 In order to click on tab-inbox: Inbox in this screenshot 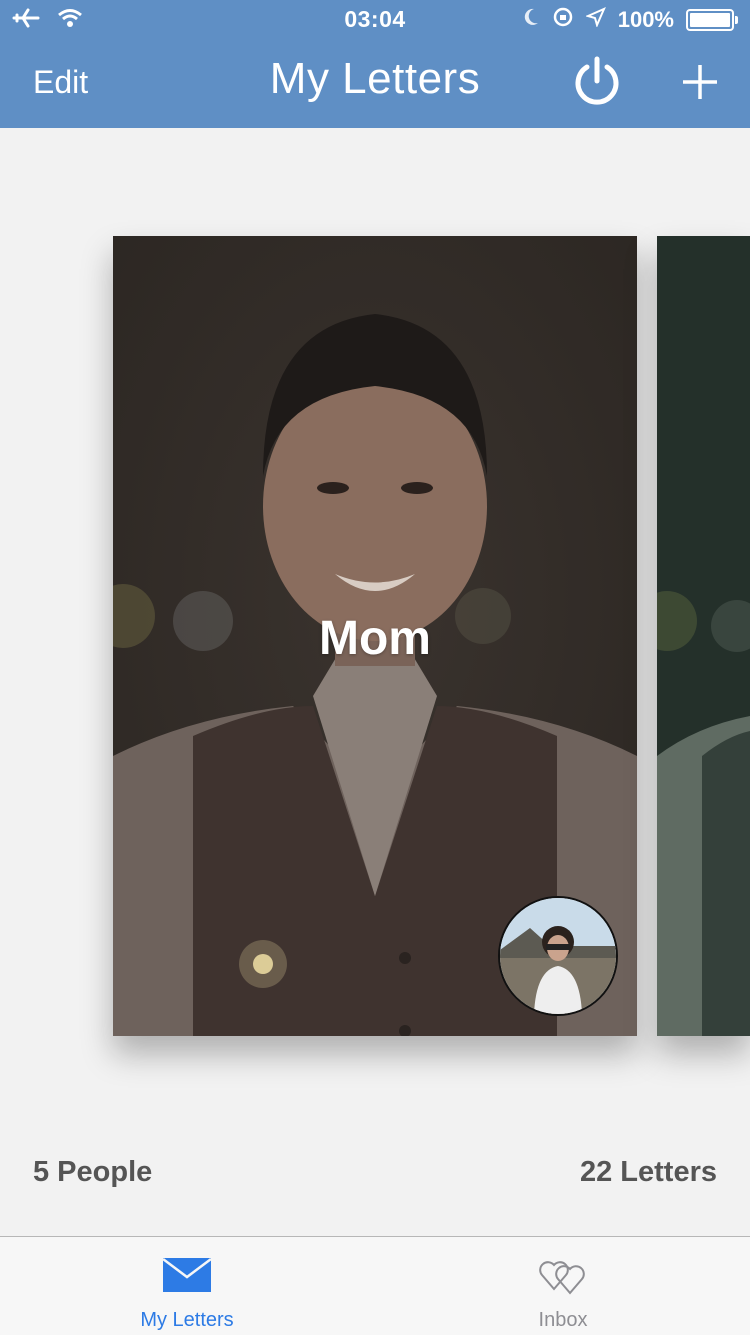, I will do `click(563, 1286)`.